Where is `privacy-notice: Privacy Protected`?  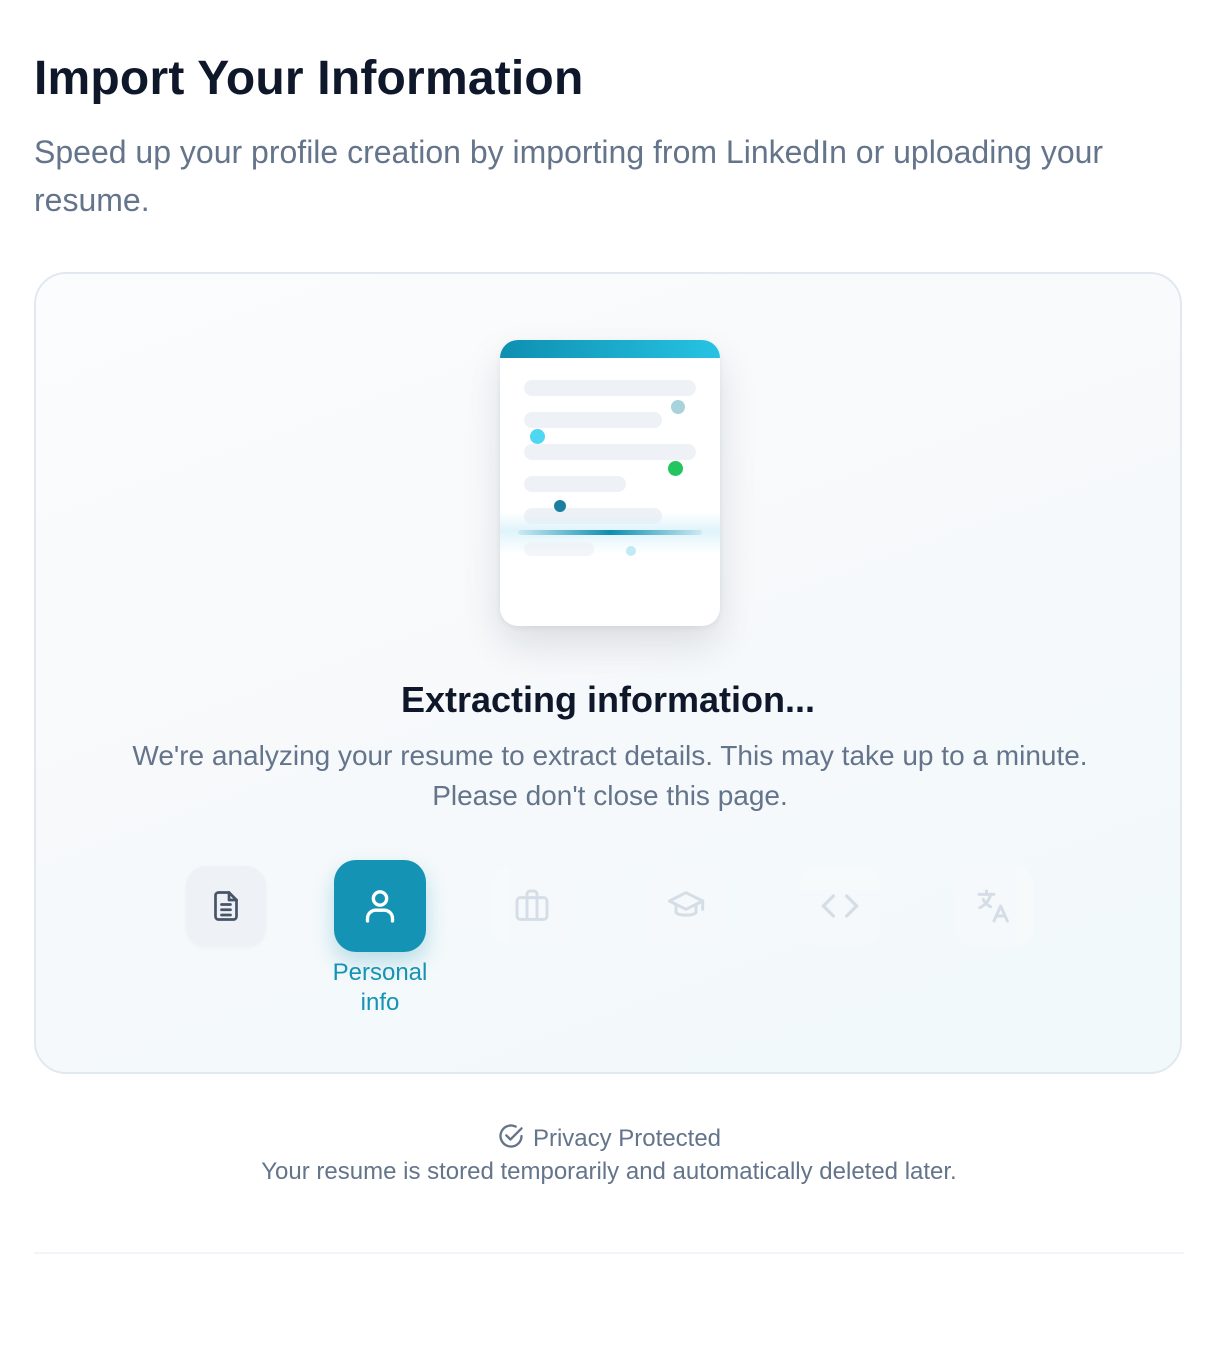 privacy-notice: Privacy Protected is located at coordinates (609, 1138).